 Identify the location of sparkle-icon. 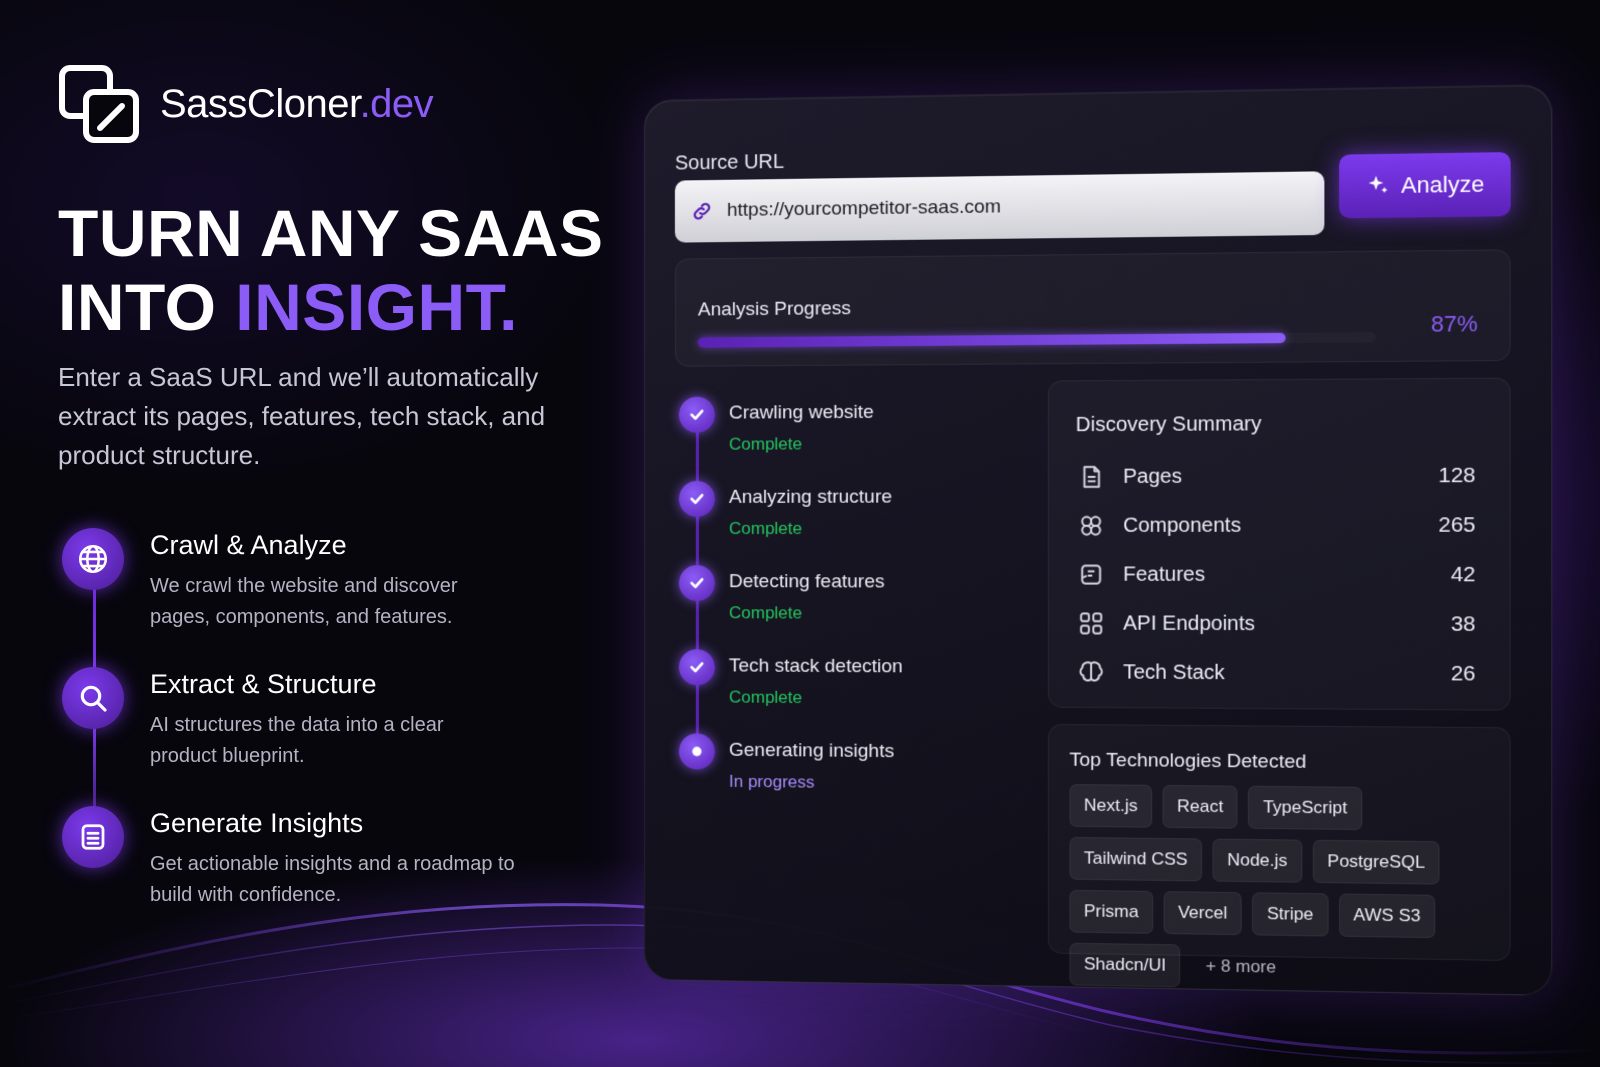
(1378, 184).